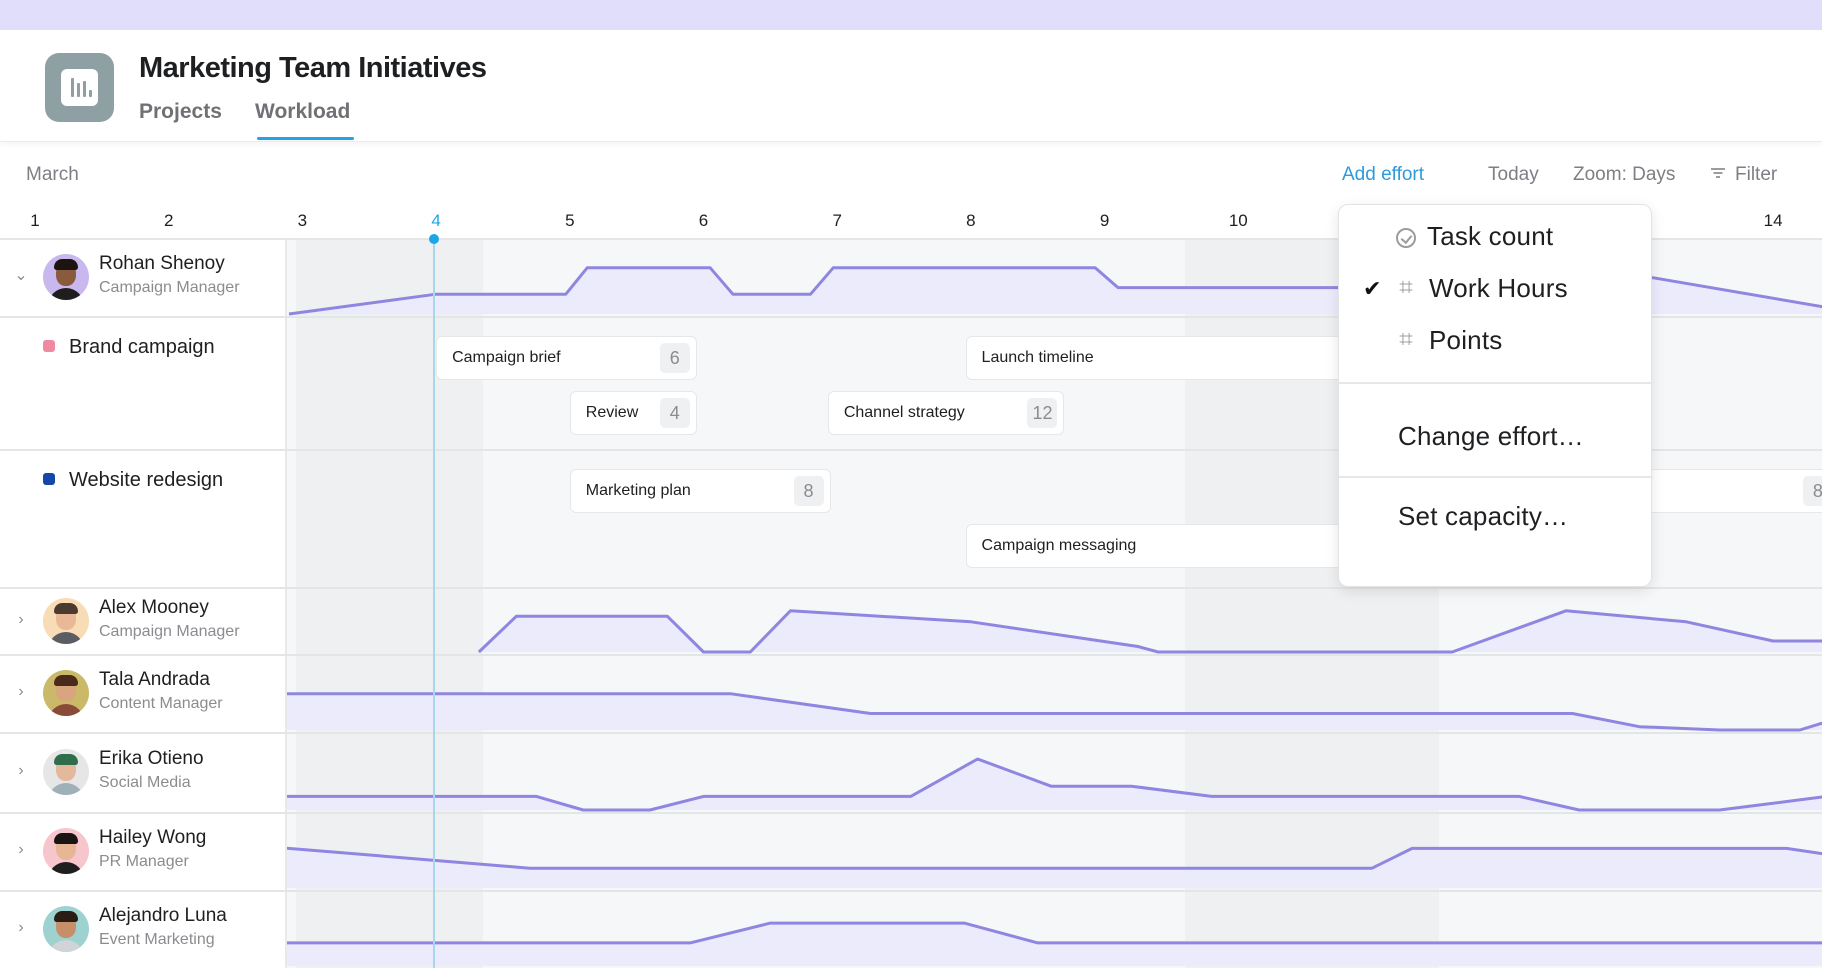  Describe the element at coordinates (142, 772) in the screenshot. I see `person-row: › Erika Otieno Social Media` at that location.